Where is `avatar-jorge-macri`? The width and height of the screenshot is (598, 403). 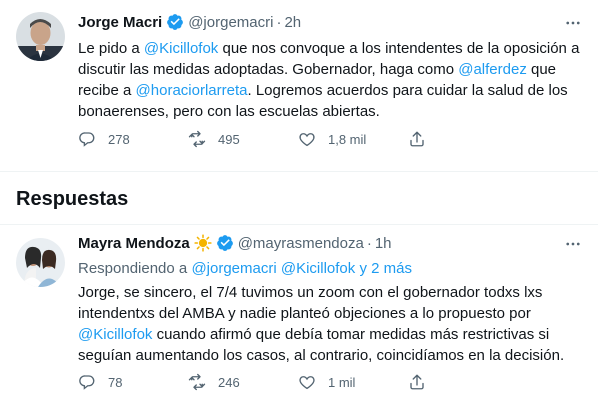
avatar-jorge-macri is located at coordinates (40, 36).